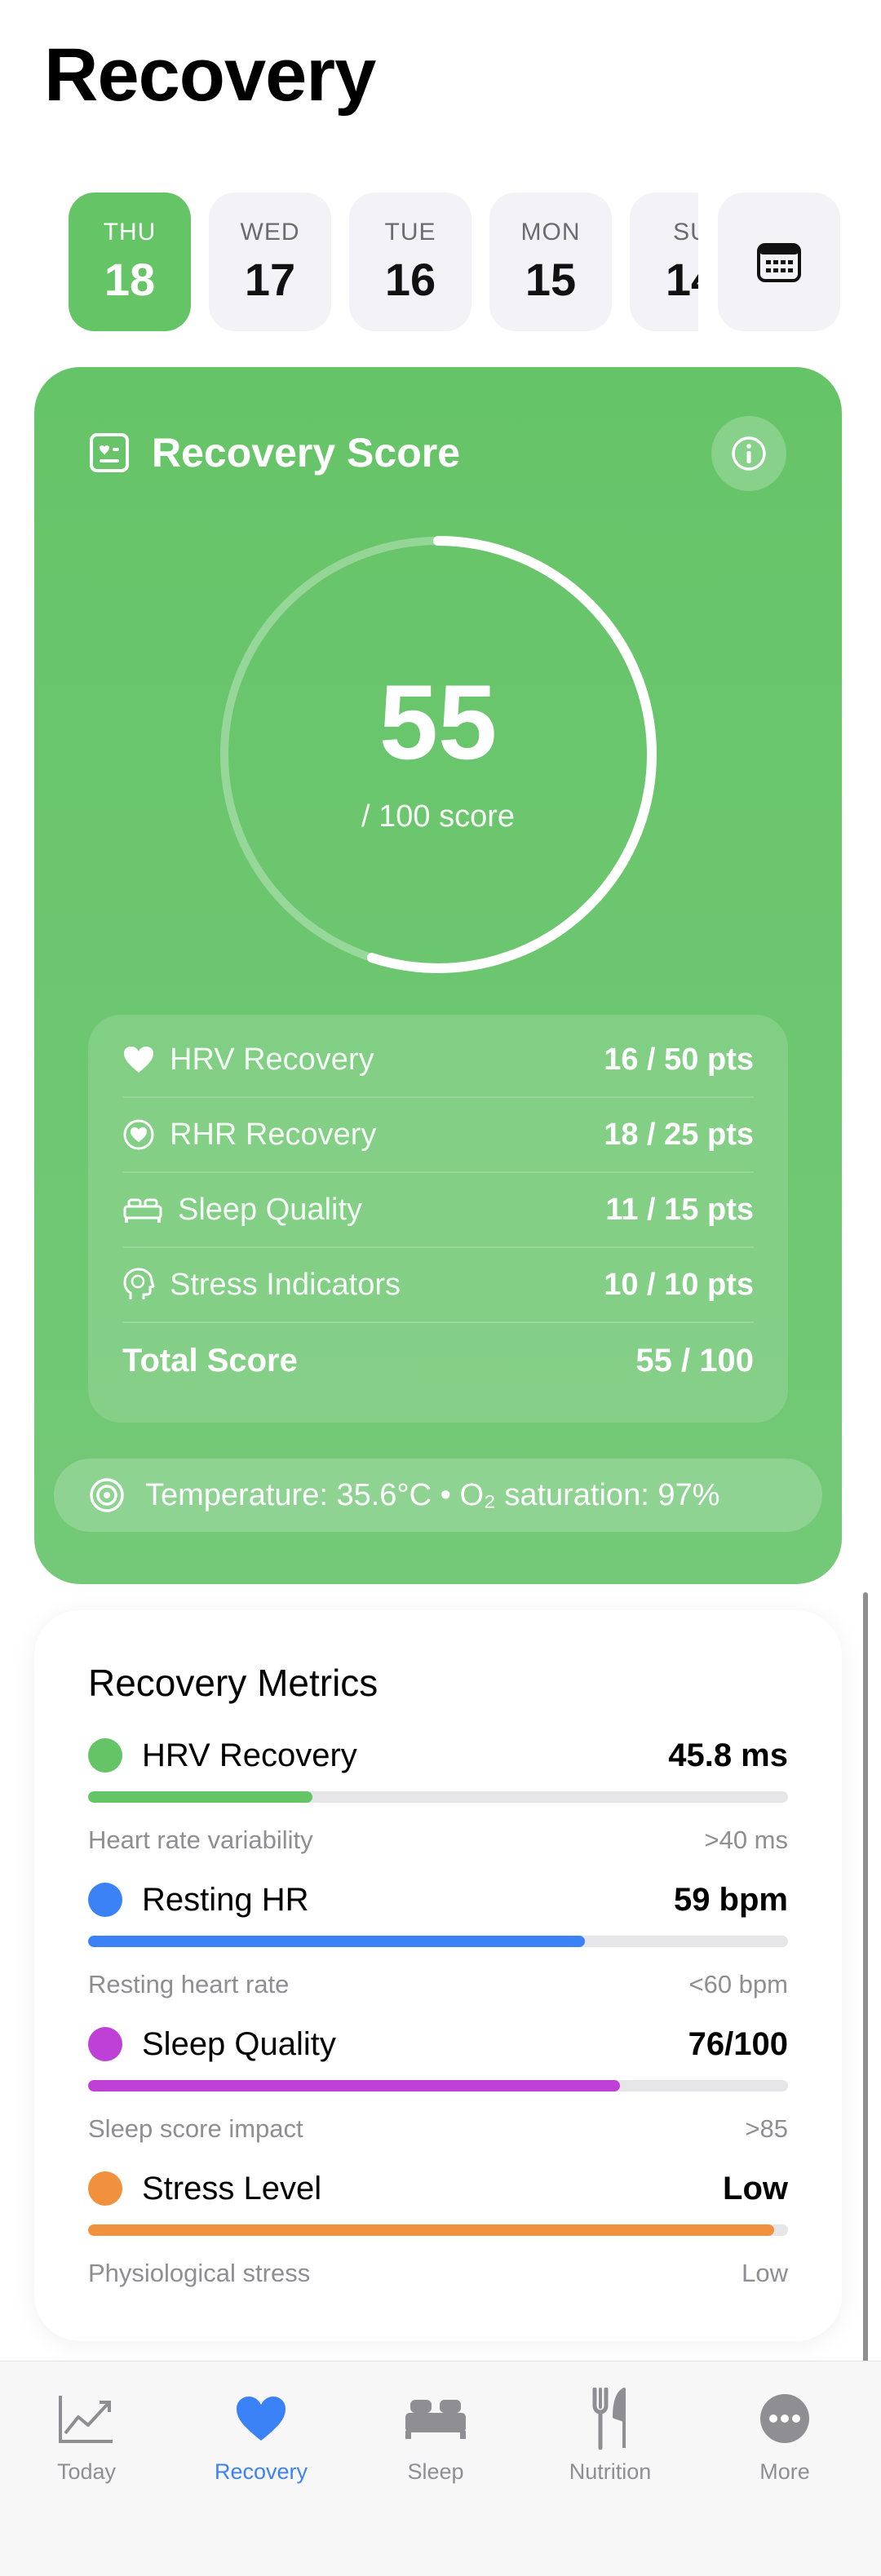 Image resolution: width=881 pixels, height=2576 pixels. Describe the element at coordinates (195, 2128) in the screenshot. I see `metric-description: Sleep score impact` at that location.